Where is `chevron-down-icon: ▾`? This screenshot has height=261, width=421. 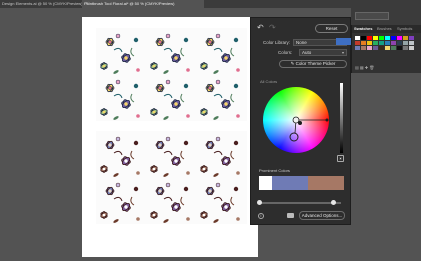
chevron-down-icon: ▾ is located at coordinates (342, 52).